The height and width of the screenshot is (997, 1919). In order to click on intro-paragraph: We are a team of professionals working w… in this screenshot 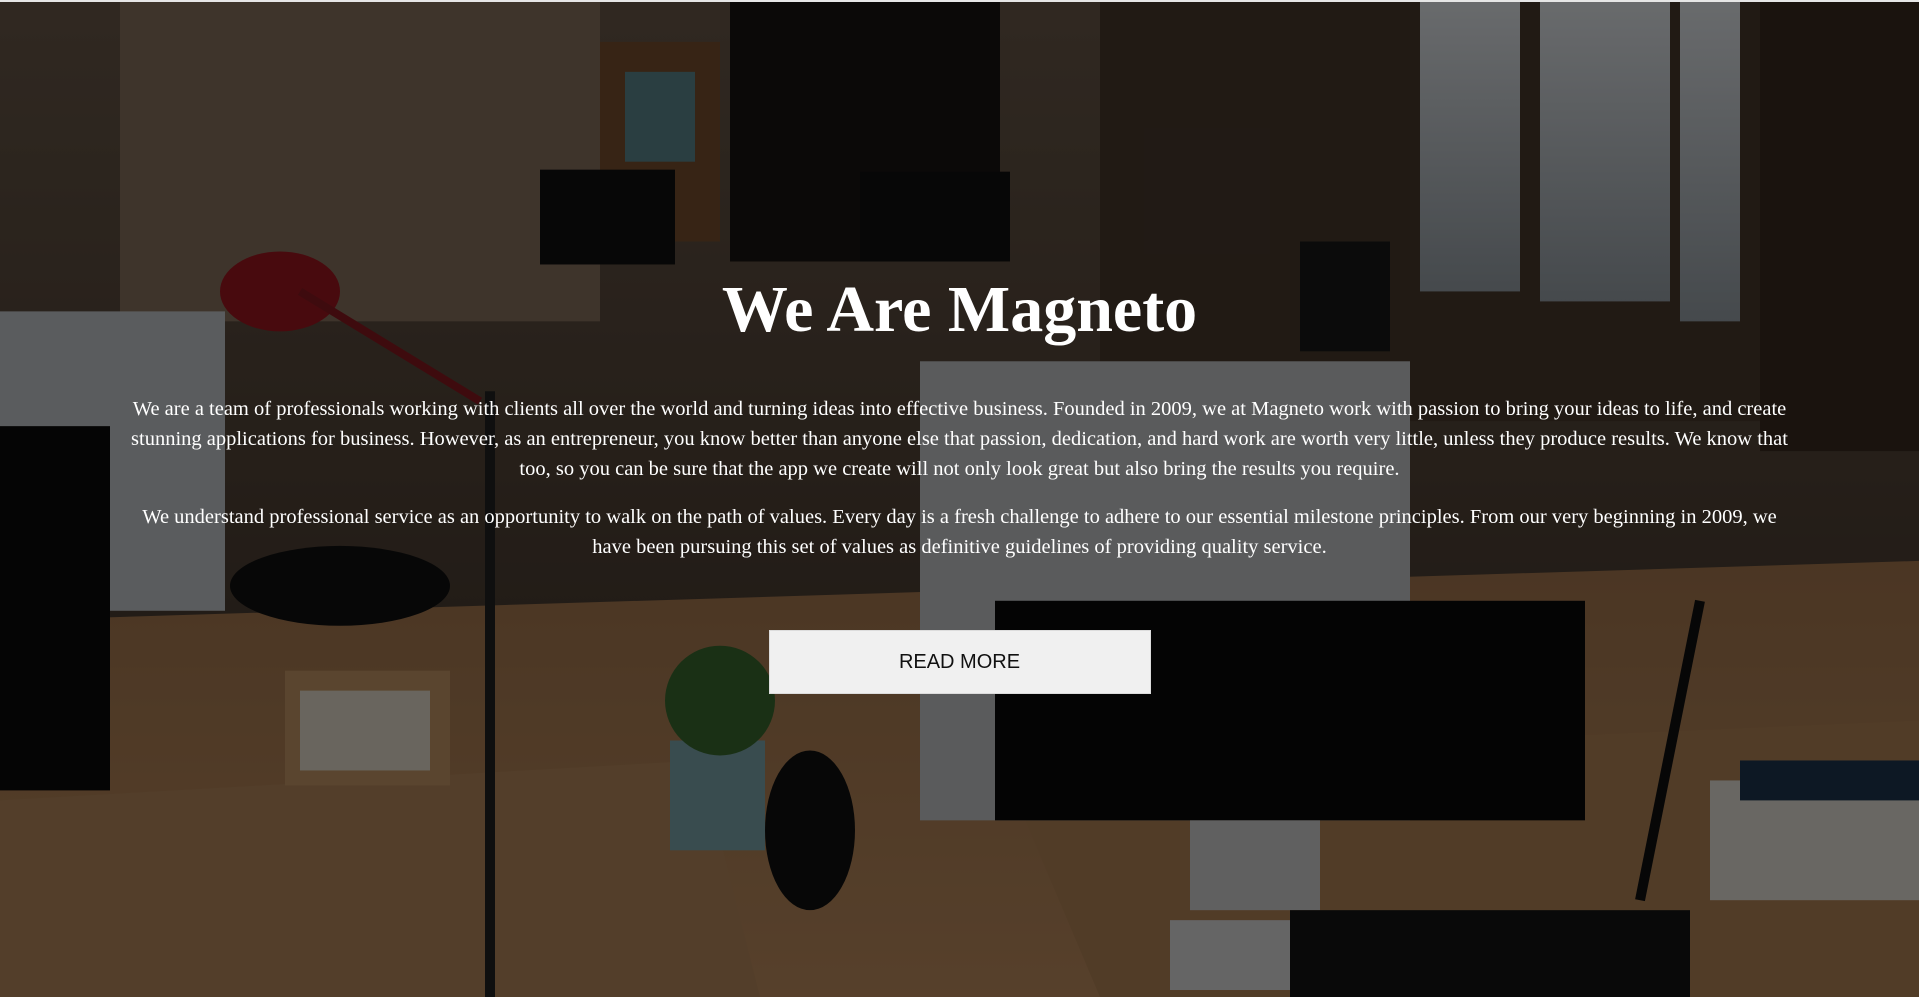, I will do `click(959, 438)`.